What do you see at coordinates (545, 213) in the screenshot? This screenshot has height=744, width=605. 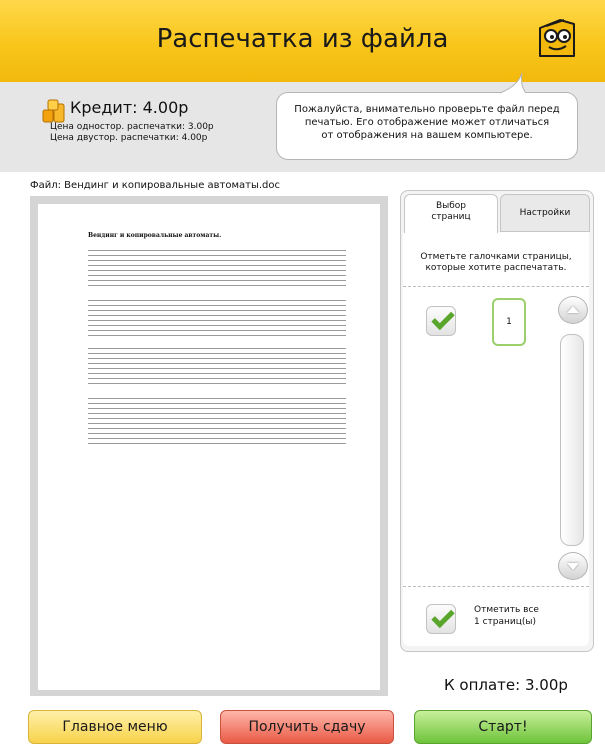 I see `tab-settings: Настройки` at bounding box center [545, 213].